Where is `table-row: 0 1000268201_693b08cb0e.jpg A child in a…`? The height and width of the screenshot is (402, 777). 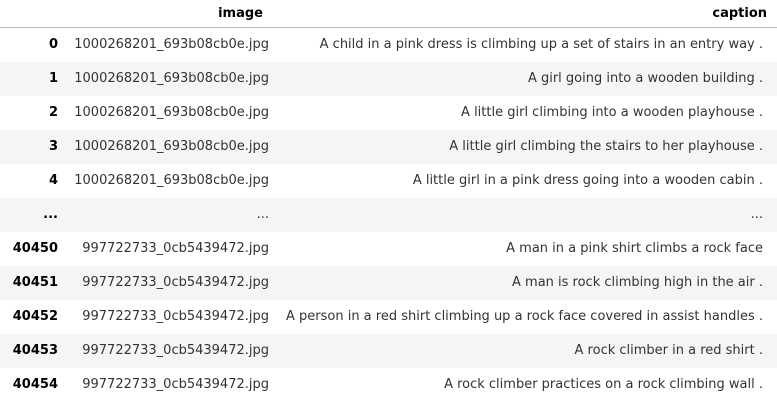 table-row: 0 1000268201_693b08cb0e.jpg A child in a… is located at coordinates (388, 45).